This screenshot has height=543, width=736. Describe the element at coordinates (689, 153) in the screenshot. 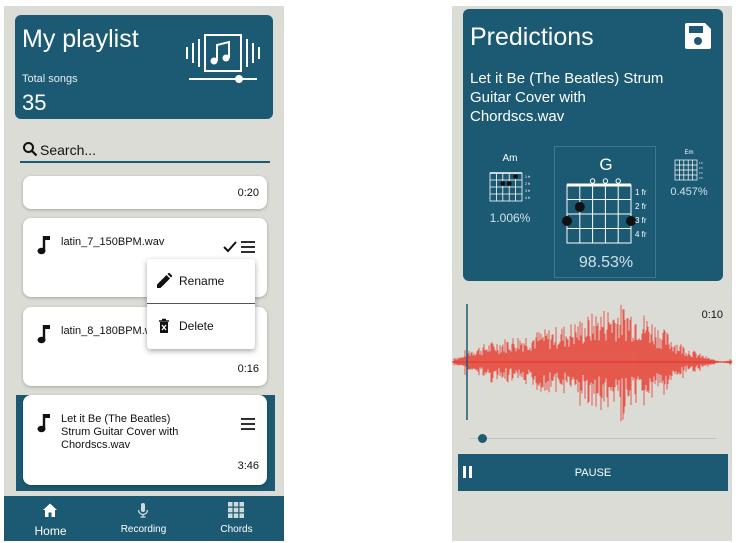

I see `chord-name: Em` at that location.